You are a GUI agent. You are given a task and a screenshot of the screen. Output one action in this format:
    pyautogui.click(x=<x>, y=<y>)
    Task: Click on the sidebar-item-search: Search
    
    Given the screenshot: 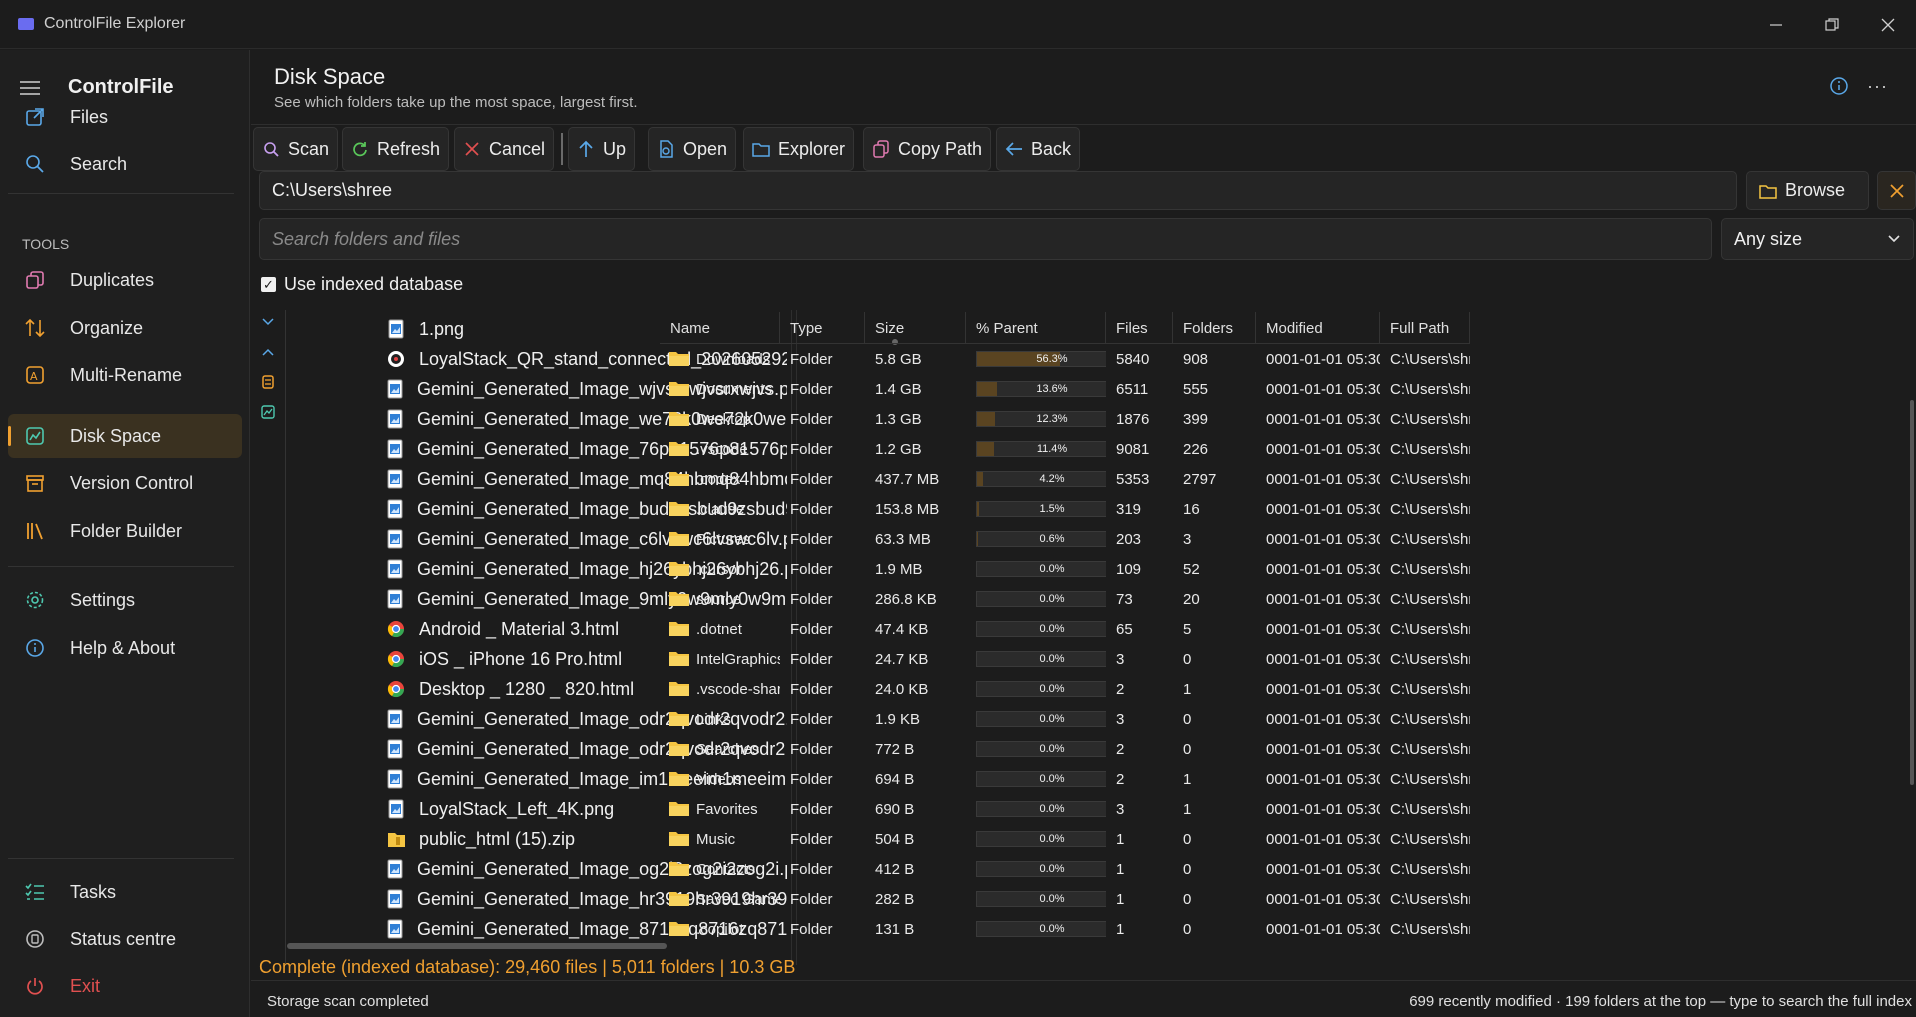 What is the action you would take?
    pyautogui.click(x=125, y=164)
    